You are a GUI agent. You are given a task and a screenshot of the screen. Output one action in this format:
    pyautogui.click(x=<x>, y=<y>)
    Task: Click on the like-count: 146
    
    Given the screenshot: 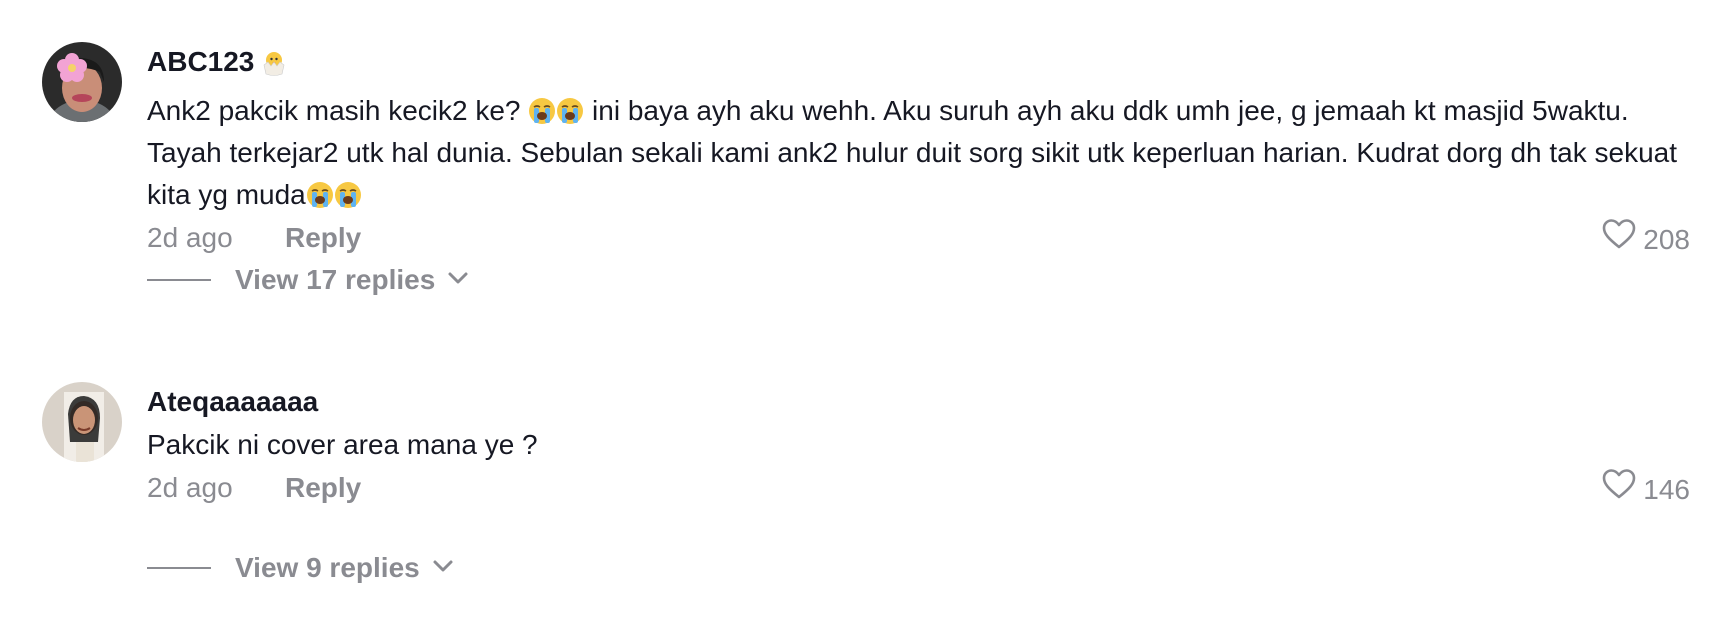 What is the action you would take?
    pyautogui.click(x=1666, y=489)
    